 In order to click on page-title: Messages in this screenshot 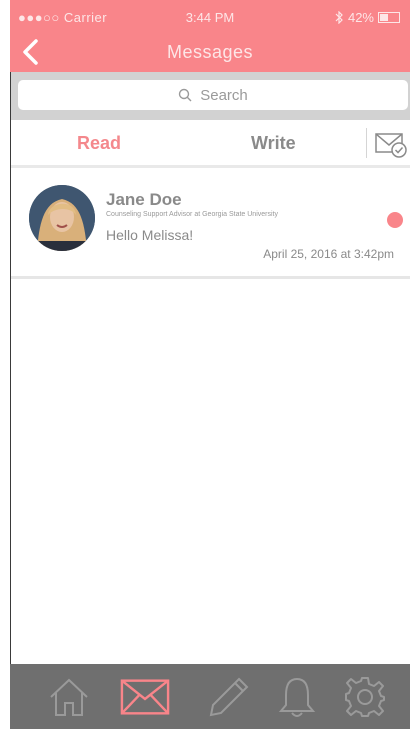, I will do `click(210, 52)`.